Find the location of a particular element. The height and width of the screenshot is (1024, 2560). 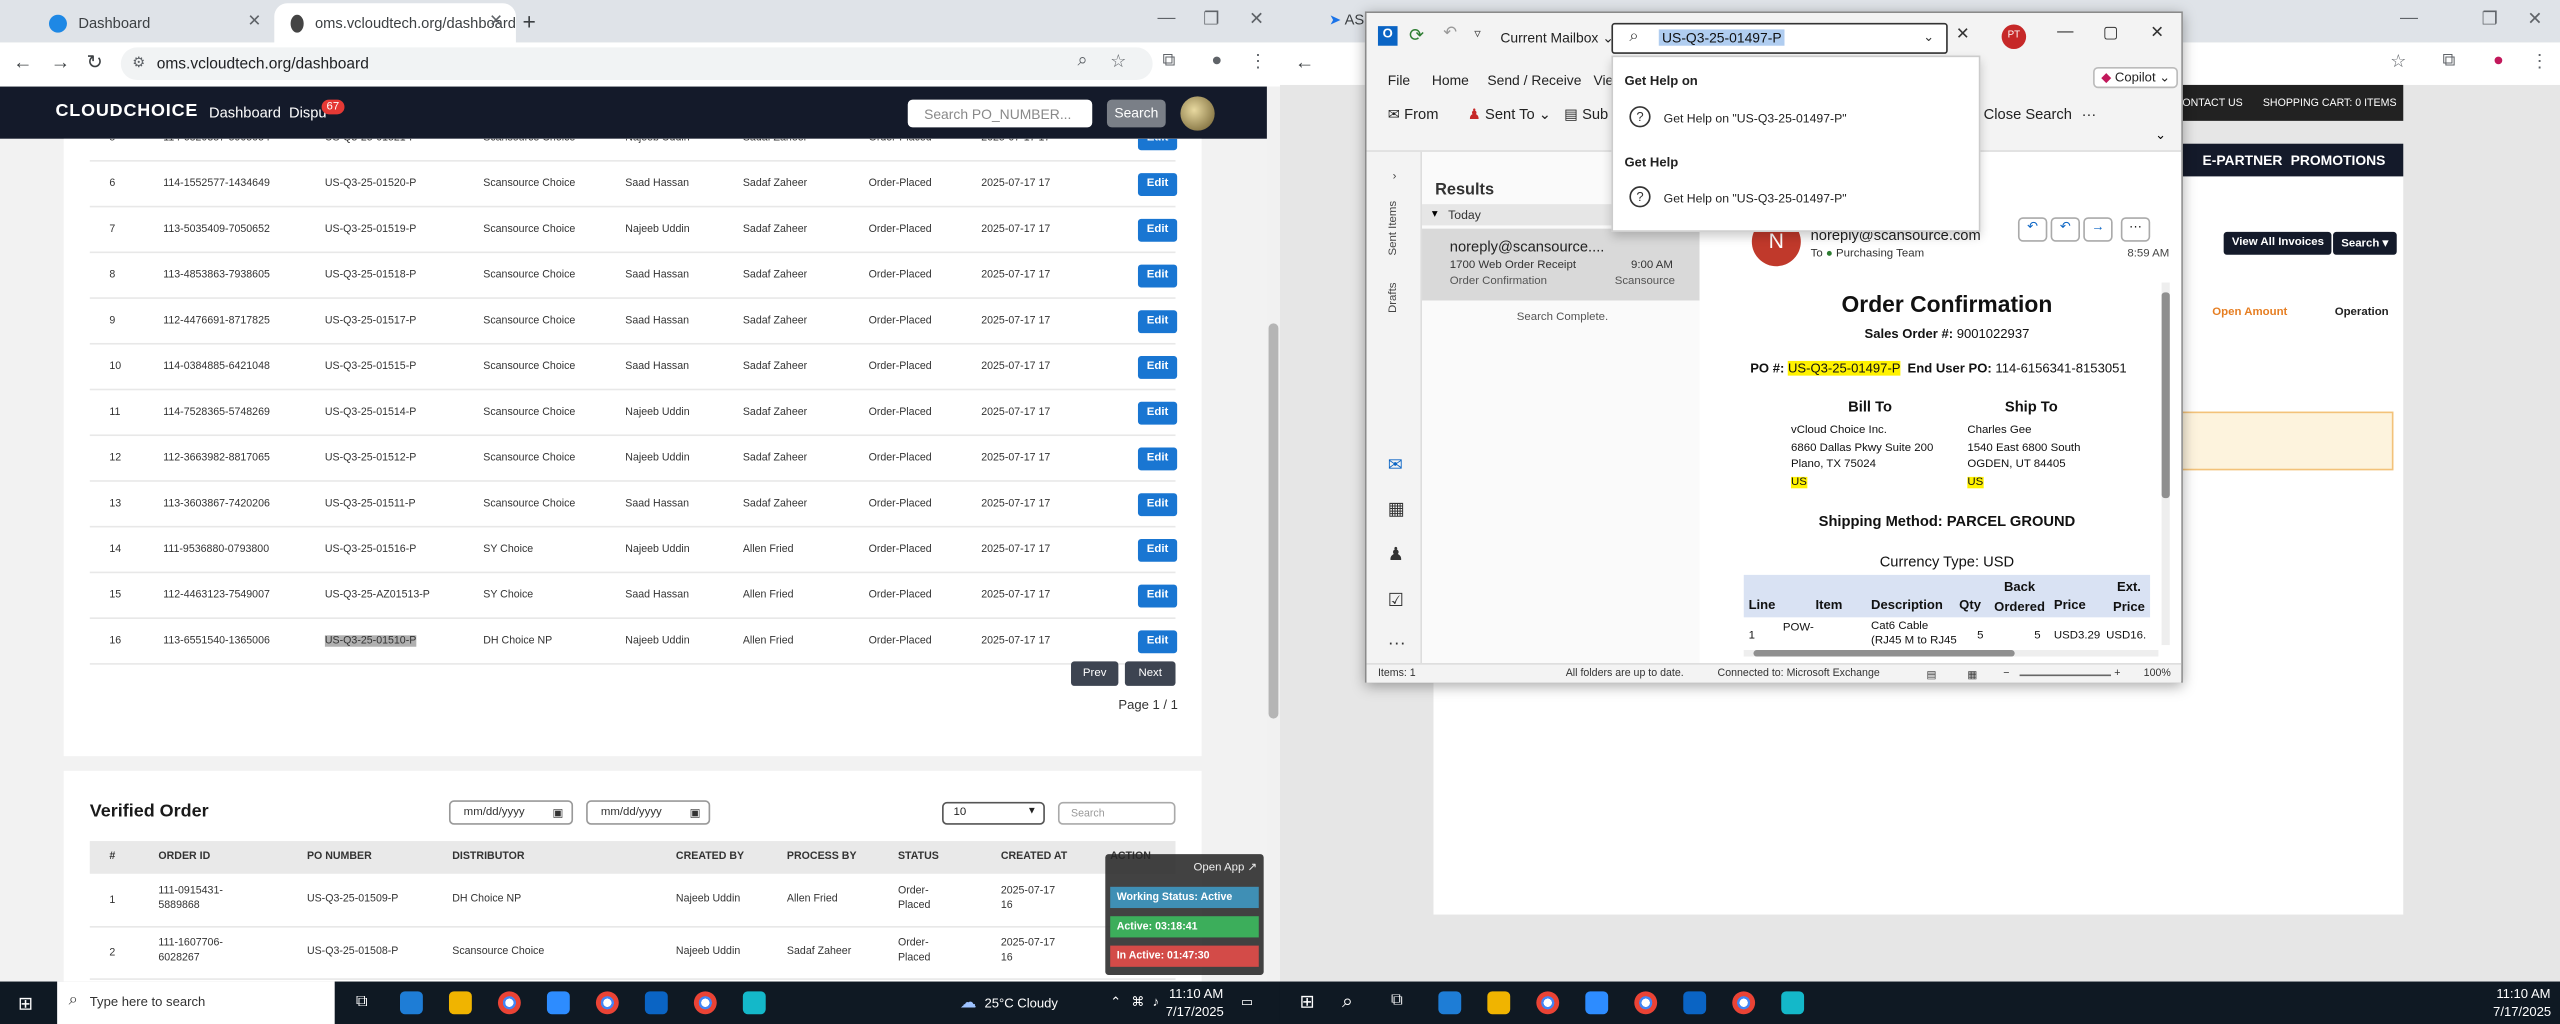

open-app-button: Open App ↗ is located at coordinates (1226, 867).